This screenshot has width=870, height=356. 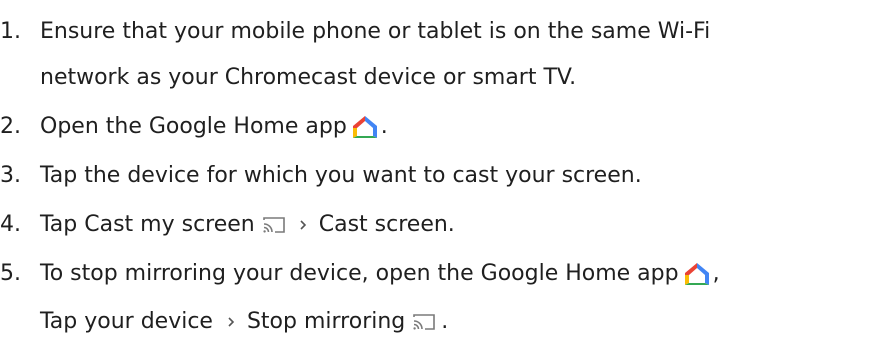 I want to click on step-number: 2., so click(x=10, y=126).